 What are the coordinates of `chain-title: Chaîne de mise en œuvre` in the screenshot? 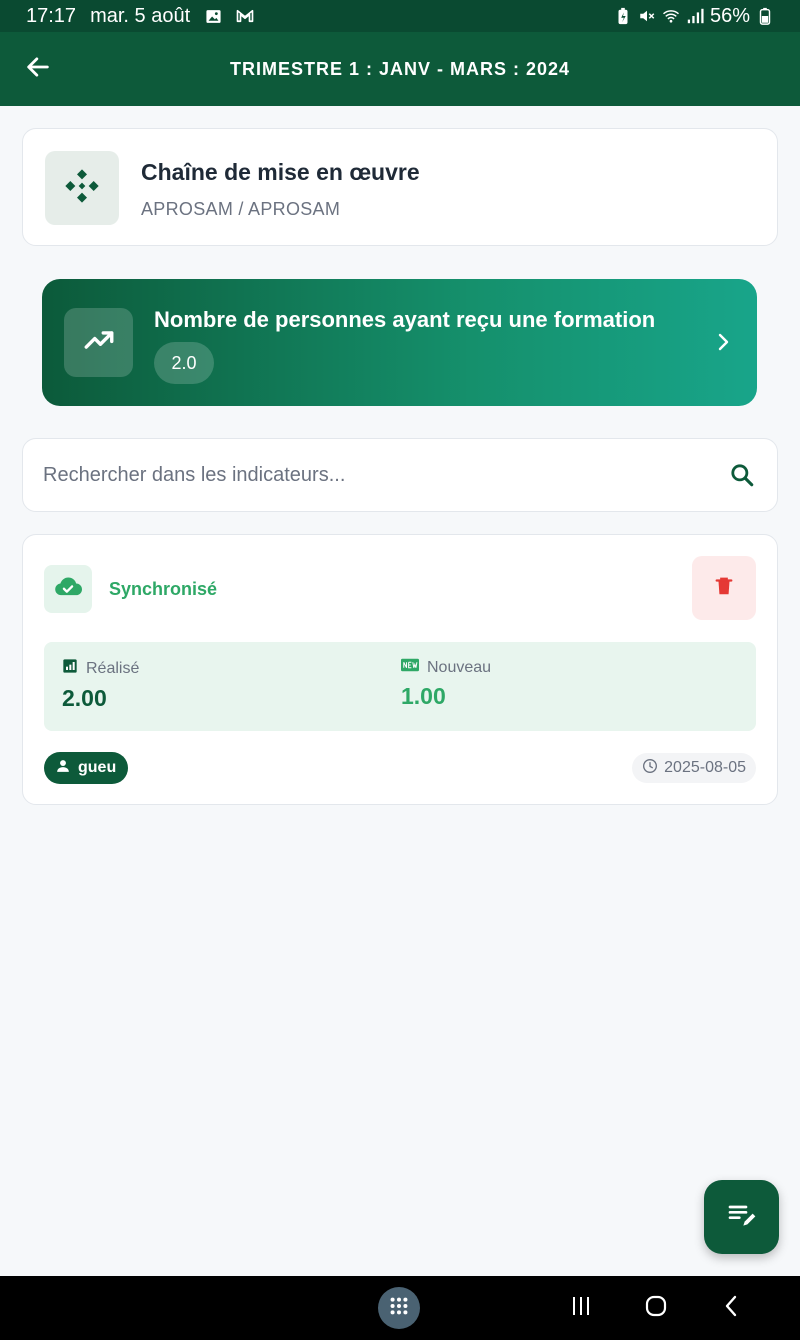 It's located at (280, 172).